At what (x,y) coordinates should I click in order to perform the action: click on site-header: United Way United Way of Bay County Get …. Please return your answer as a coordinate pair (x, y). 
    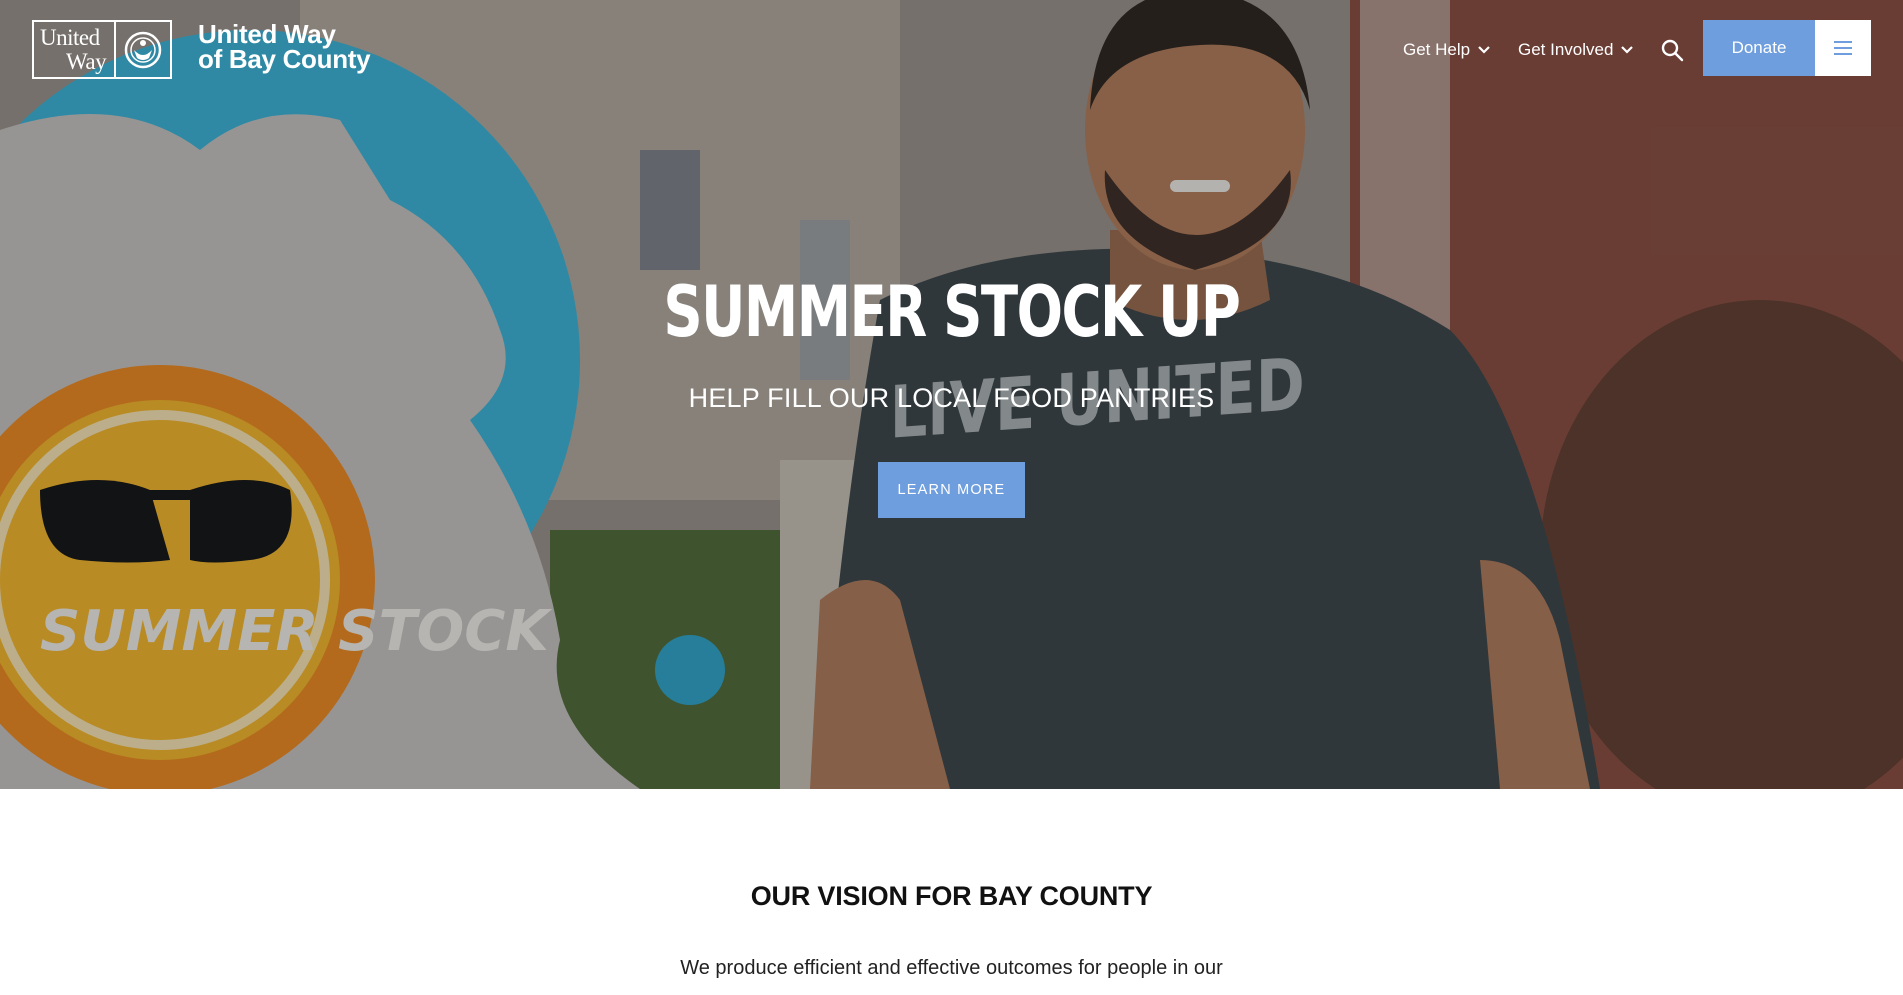
    Looking at the image, I should click on (951, 50).